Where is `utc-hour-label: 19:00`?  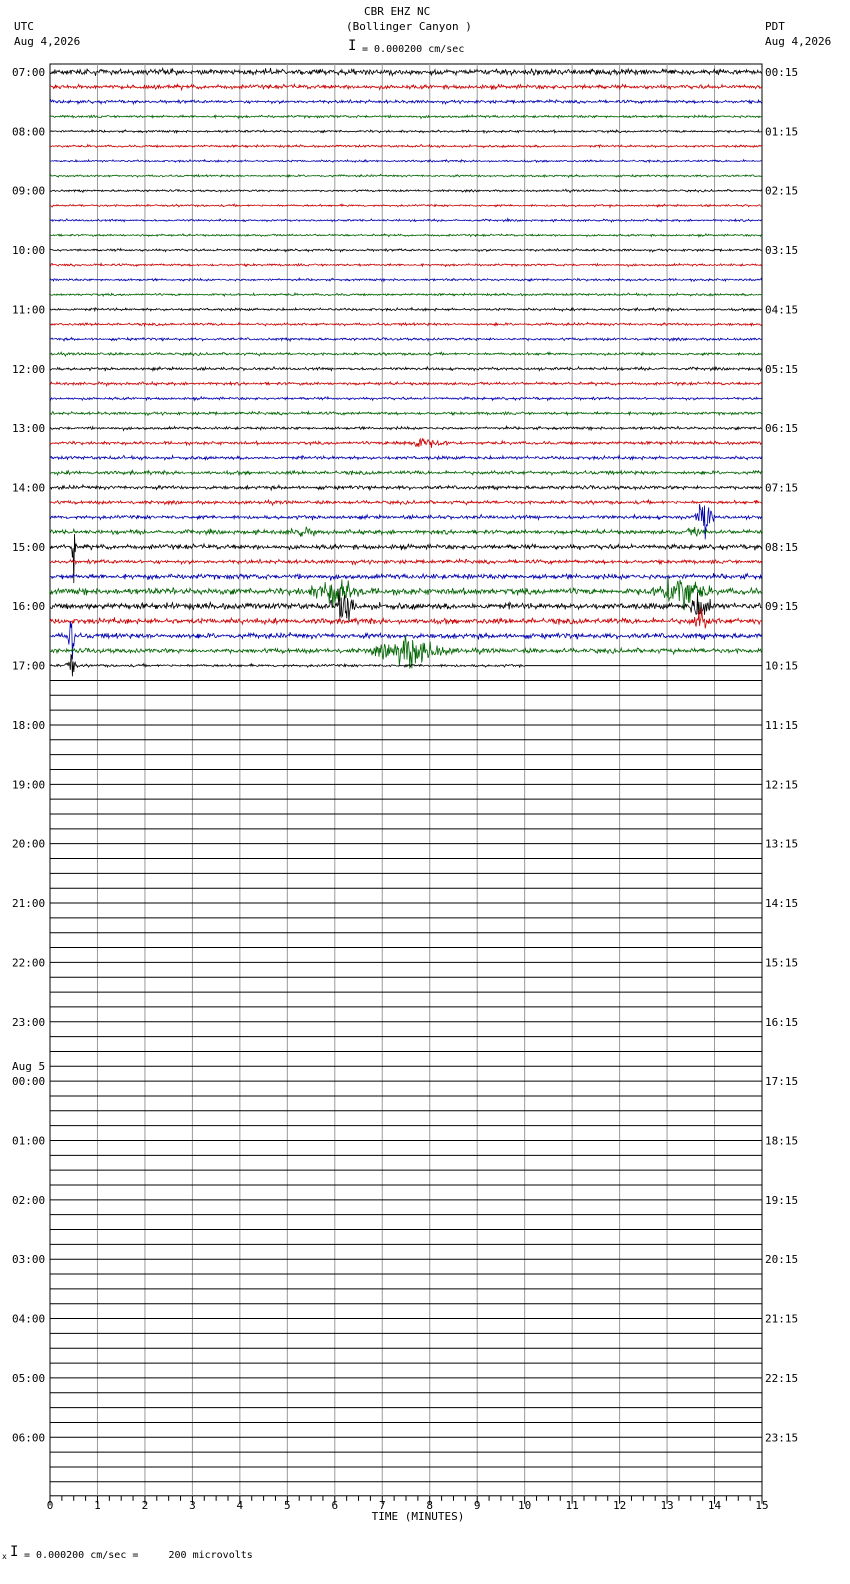
utc-hour-label: 19:00 is located at coordinates (28, 784).